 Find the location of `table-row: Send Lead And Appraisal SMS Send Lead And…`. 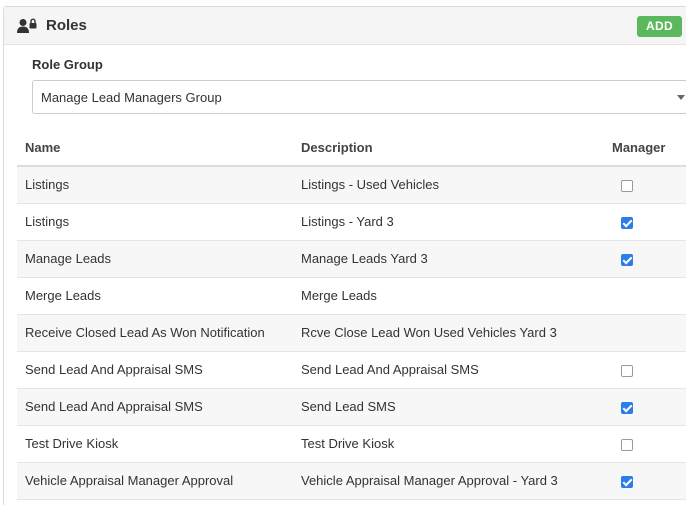

table-row: Send Lead And Appraisal SMS Send Lead And… is located at coordinates (351, 370).